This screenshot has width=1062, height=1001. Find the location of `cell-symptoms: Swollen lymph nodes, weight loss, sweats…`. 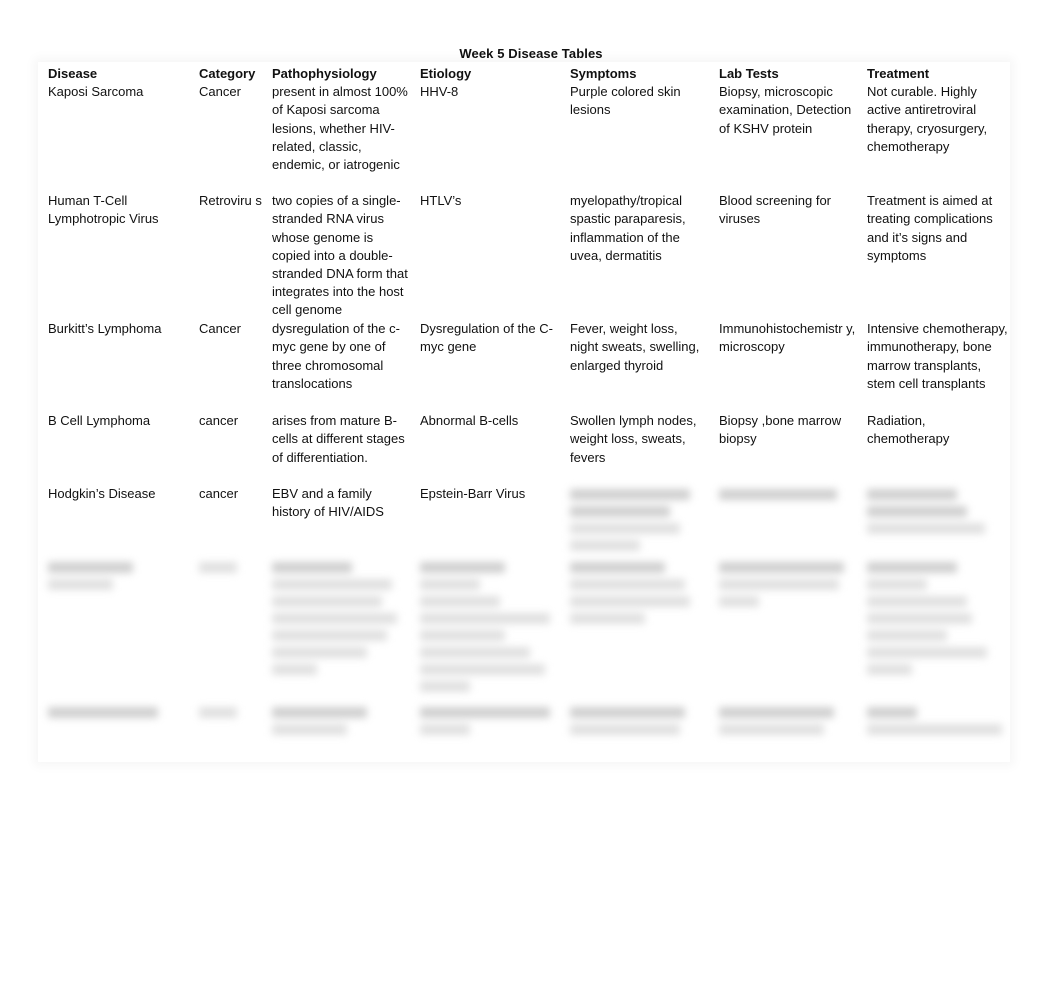

cell-symptoms: Swollen lymph nodes, weight loss, sweats… is located at coordinates (633, 439).